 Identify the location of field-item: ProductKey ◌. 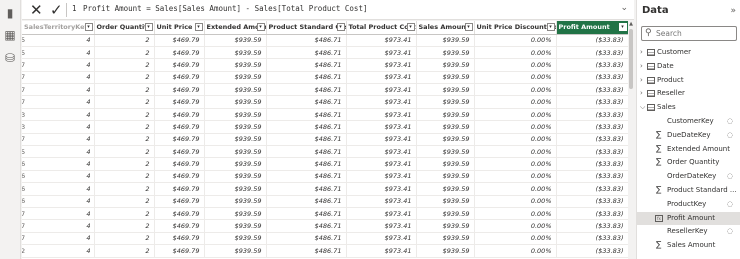
(688, 205).